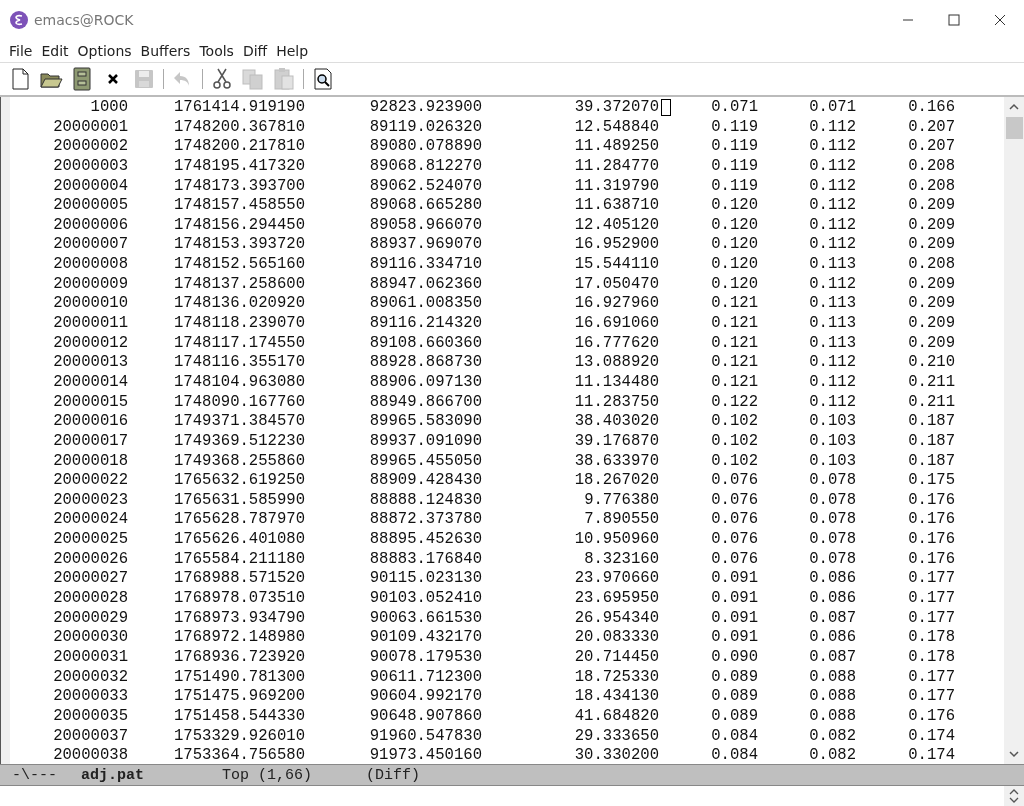 This screenshot has height=806, width=1024. Describe the element at coordinates (621, 520) in the screenshot. I see `text-cell-text: 7.890550` at that location.